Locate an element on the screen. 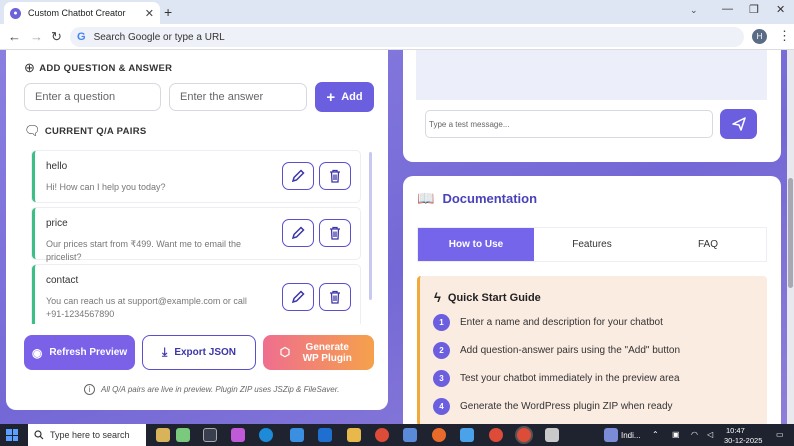  volume-icon: ◁ is located at coordinates (710, 434).